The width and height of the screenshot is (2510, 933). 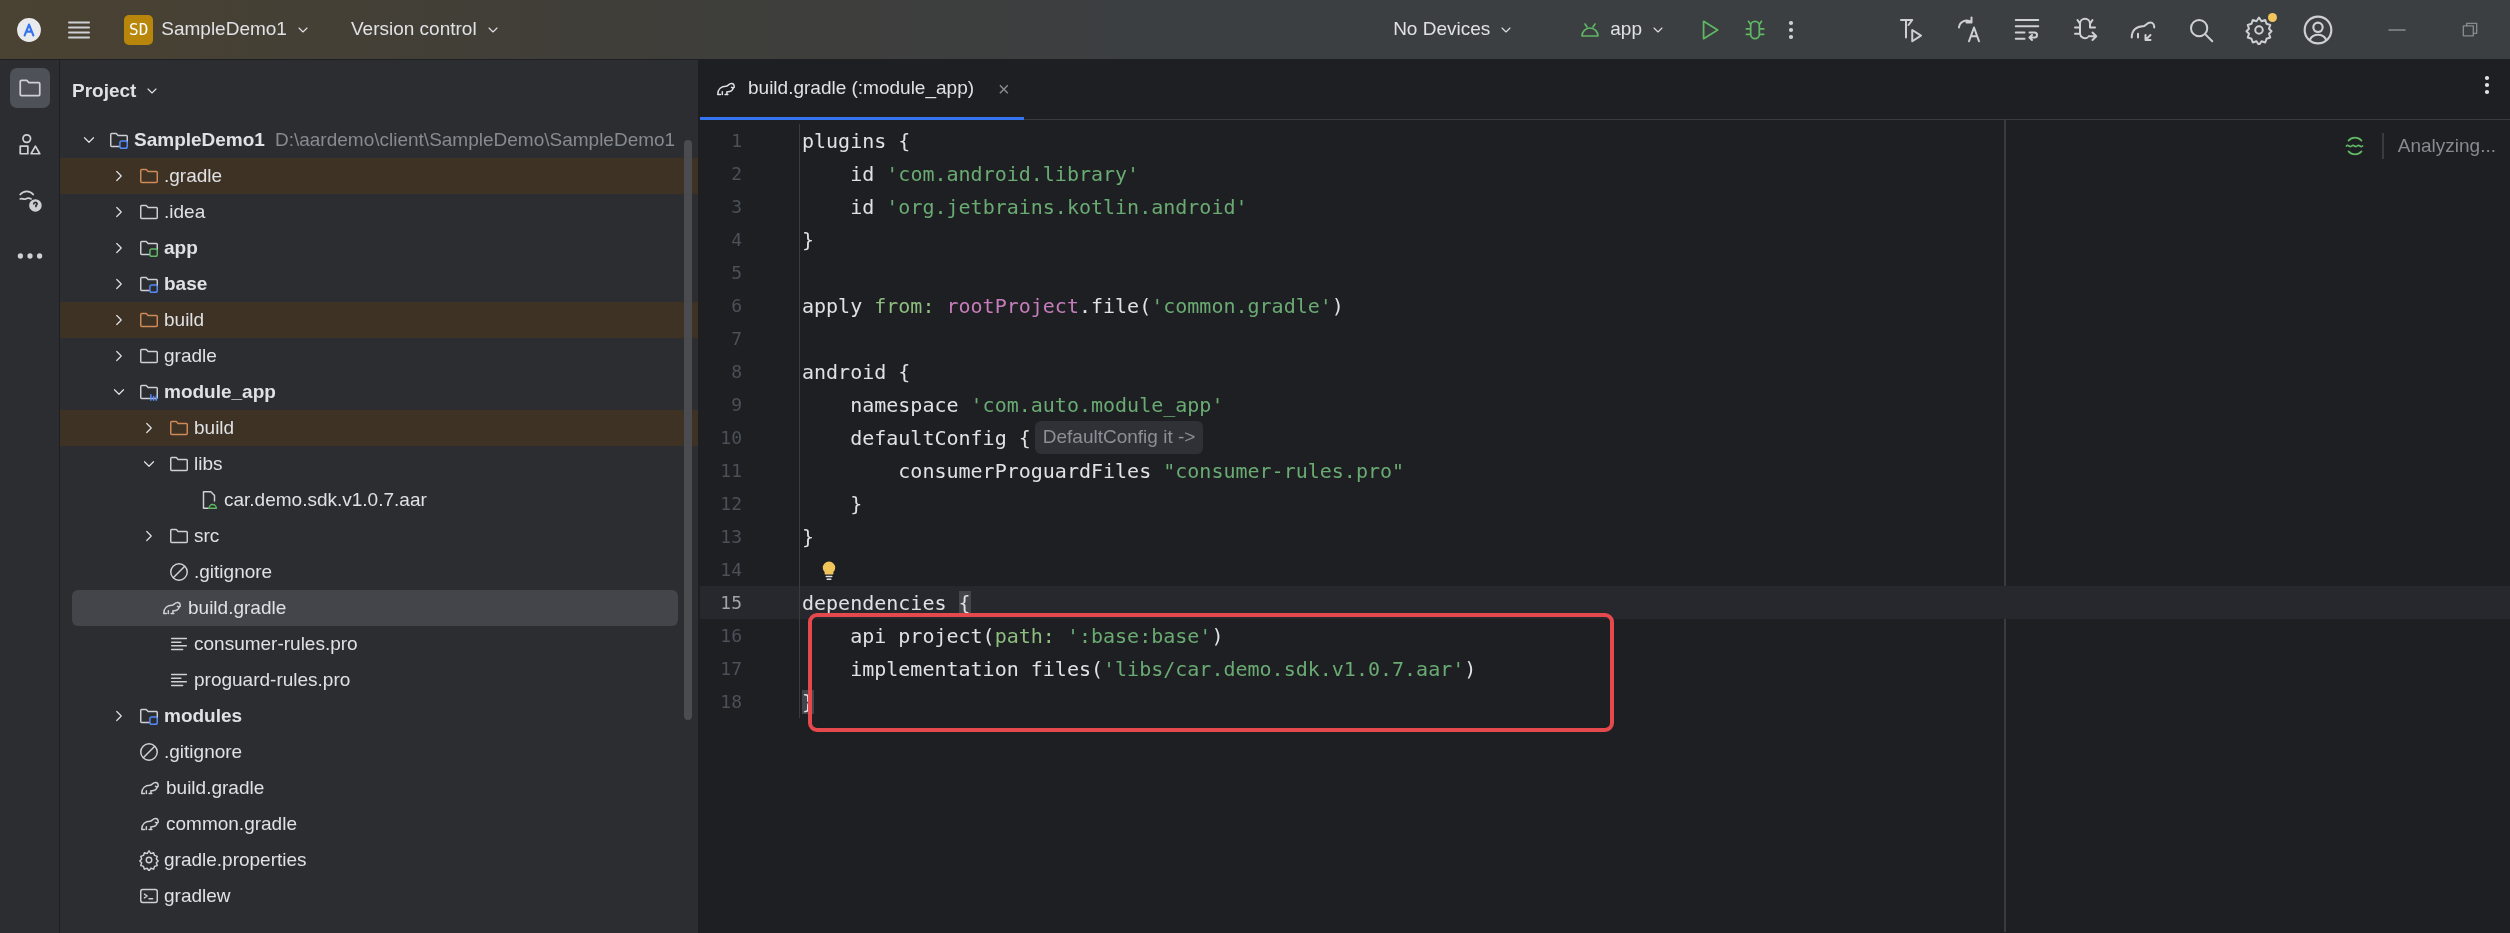 What do you see at coordinates (379, 284) in the screenshot?
I see `tree-item: base` at bounding box center [379, 284].